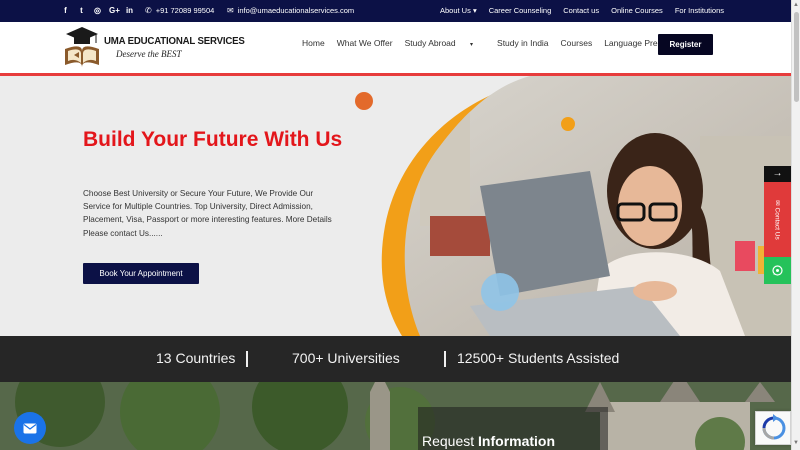 This screenshot has height=450, width=800. I want to click on topnav-about-us: About Us ▾, so click(458, 10).